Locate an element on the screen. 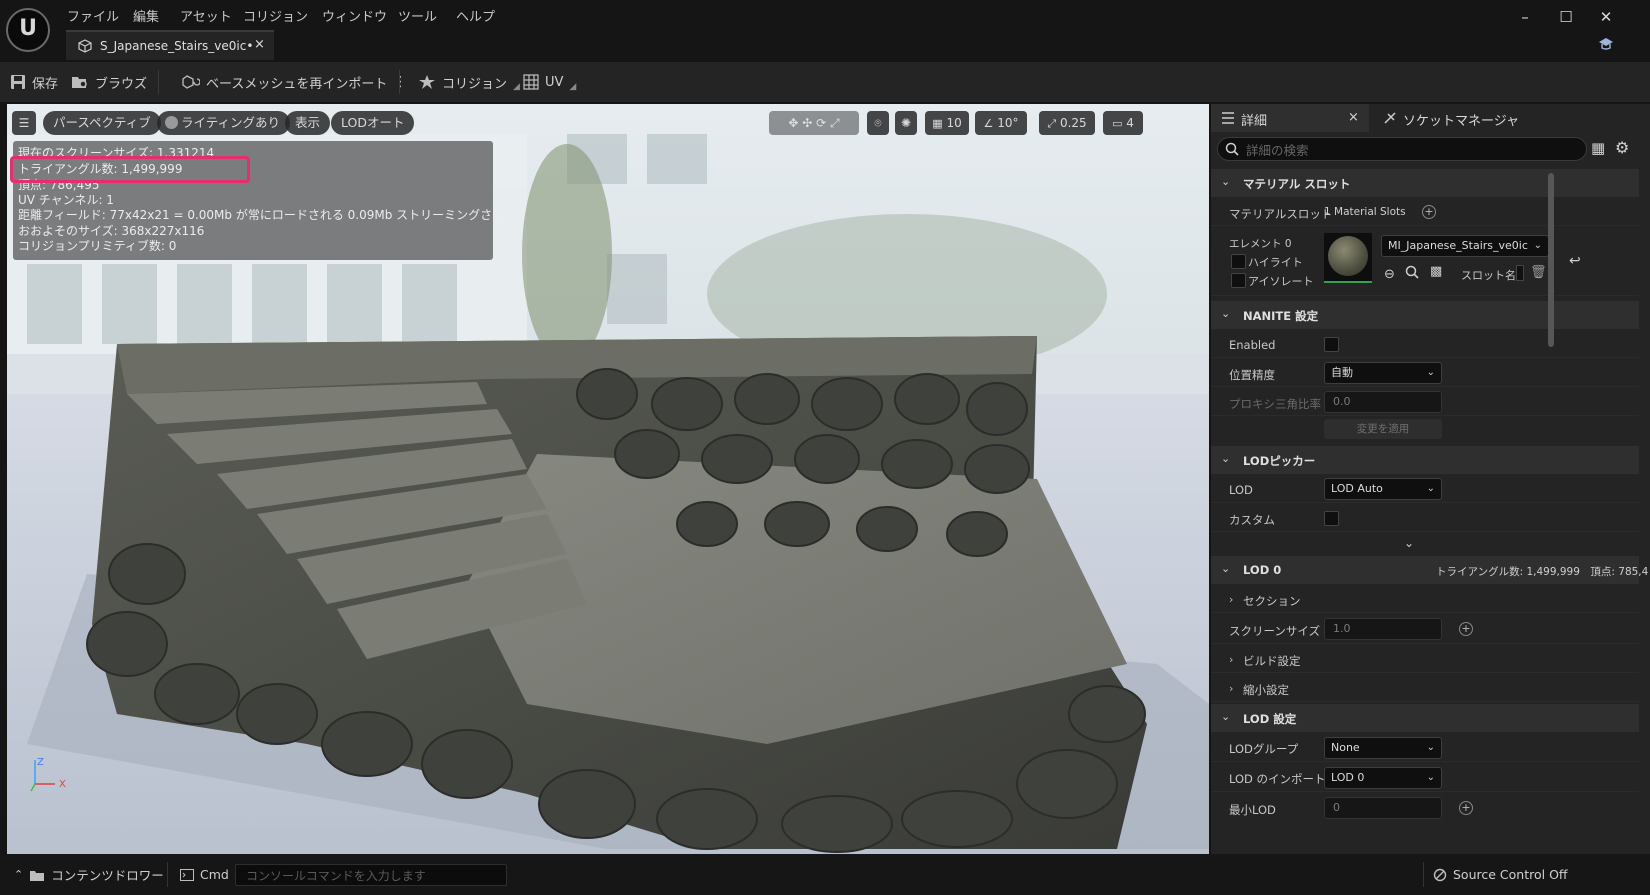 This screenshot has height=895, width=1650. dropdown-corner-icon: ◢ is located at coordinates (516, 87).